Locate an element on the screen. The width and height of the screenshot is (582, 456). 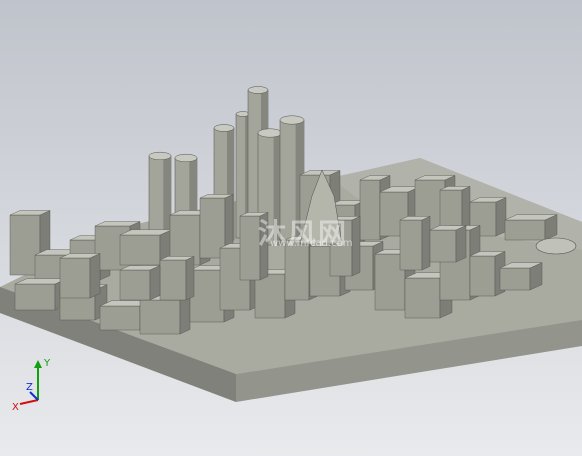
x-axis-icon is located at coordinates (29, 402).